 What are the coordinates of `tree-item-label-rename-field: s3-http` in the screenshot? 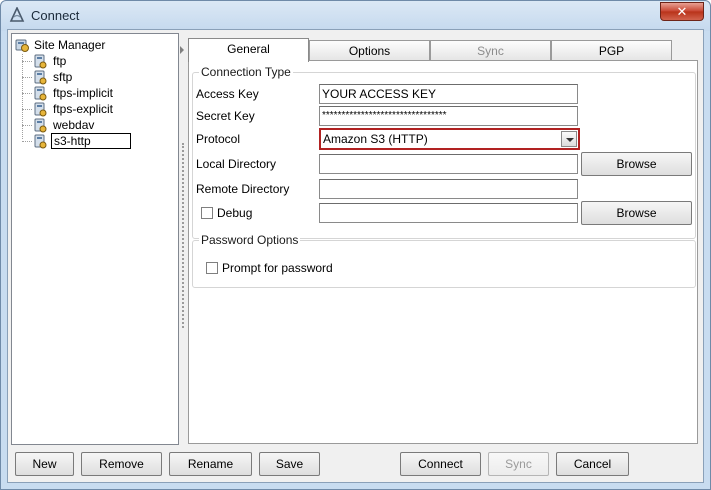 It's located at (91, 141).